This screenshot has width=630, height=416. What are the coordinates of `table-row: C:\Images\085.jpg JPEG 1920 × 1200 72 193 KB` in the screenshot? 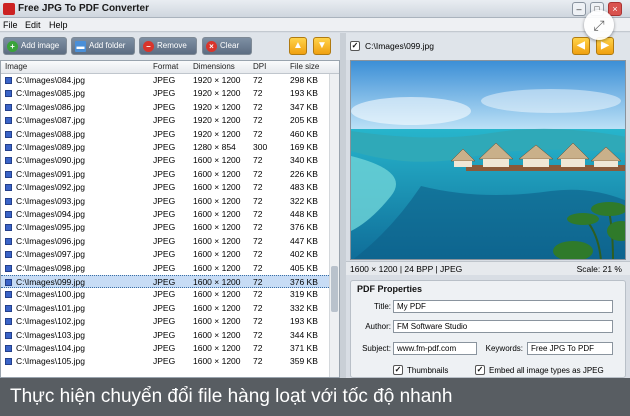 It's located at (165, 93).